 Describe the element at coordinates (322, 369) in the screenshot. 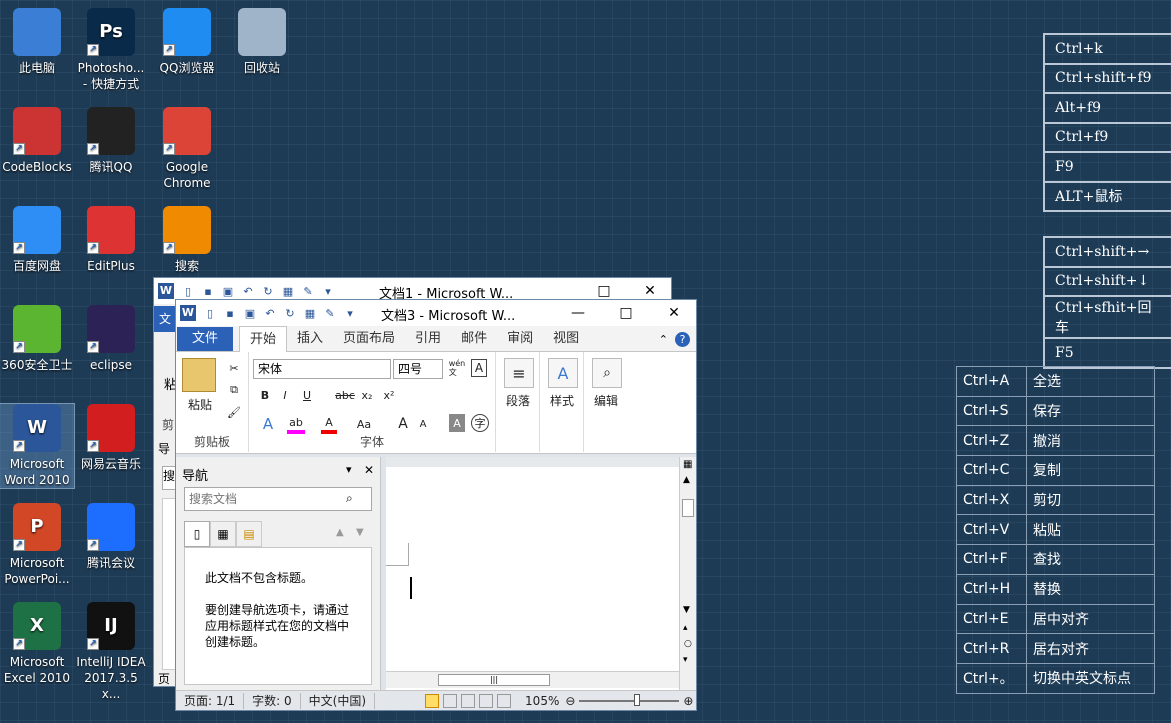

I see `font-name-select: 宋体` at that location.